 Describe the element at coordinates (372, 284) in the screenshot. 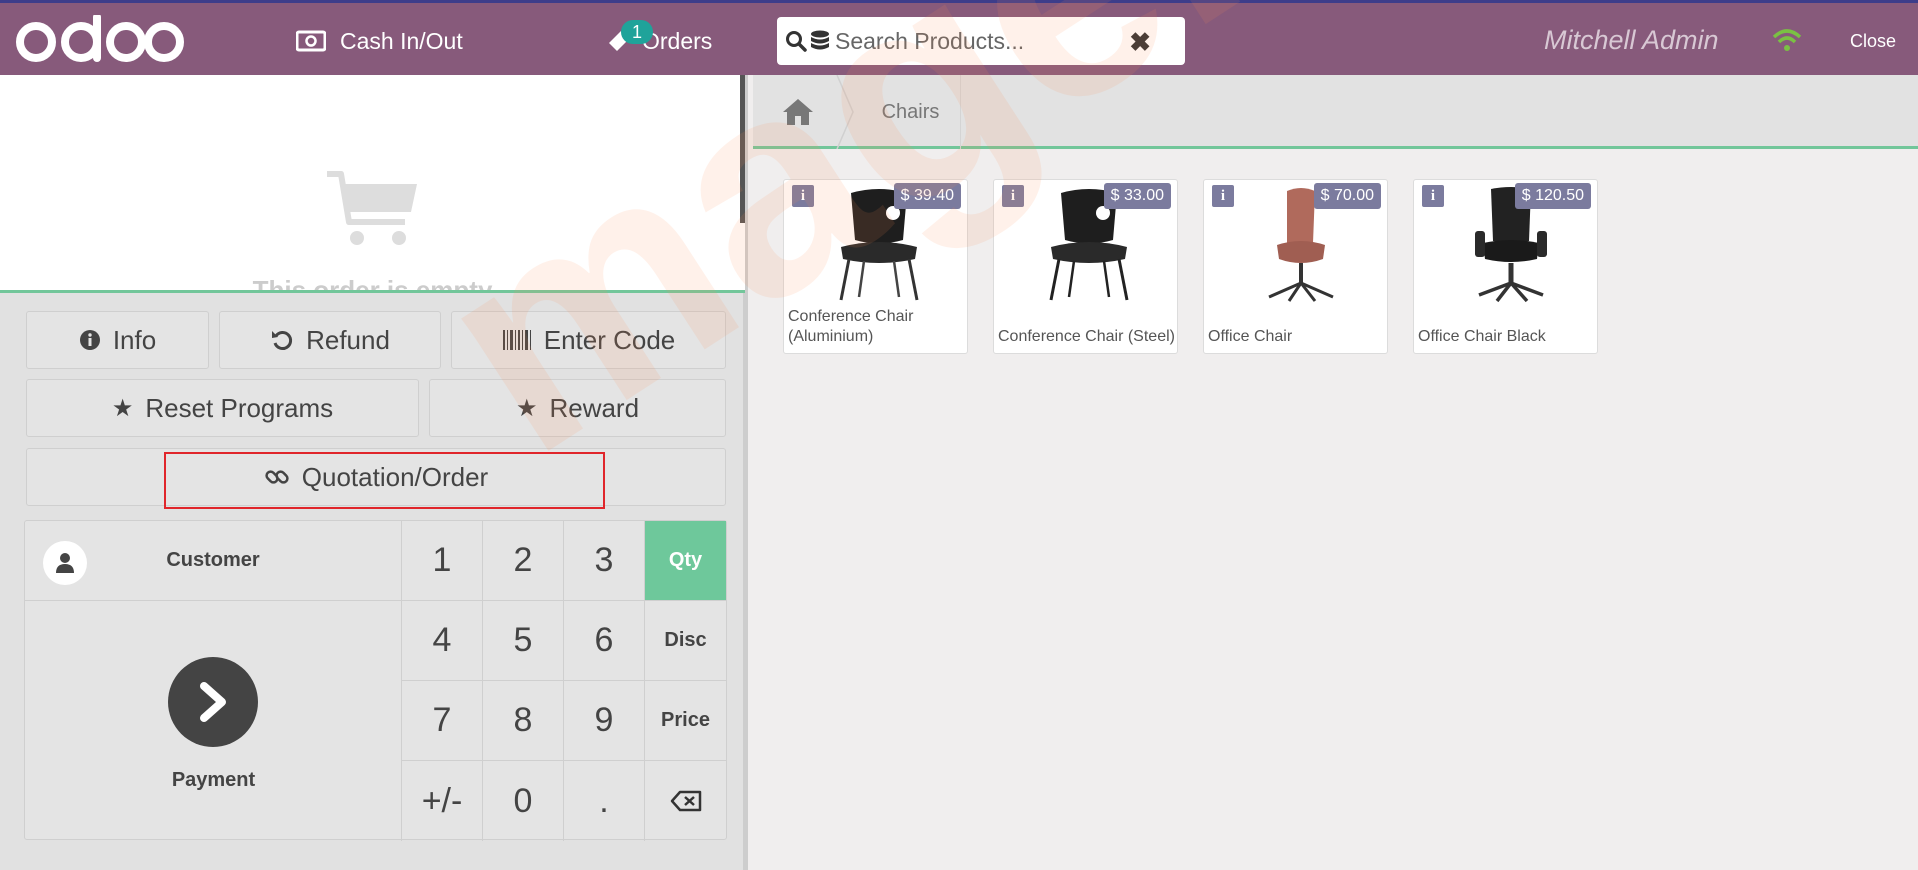

I see `empty-order-text: This order is empty` at that location.